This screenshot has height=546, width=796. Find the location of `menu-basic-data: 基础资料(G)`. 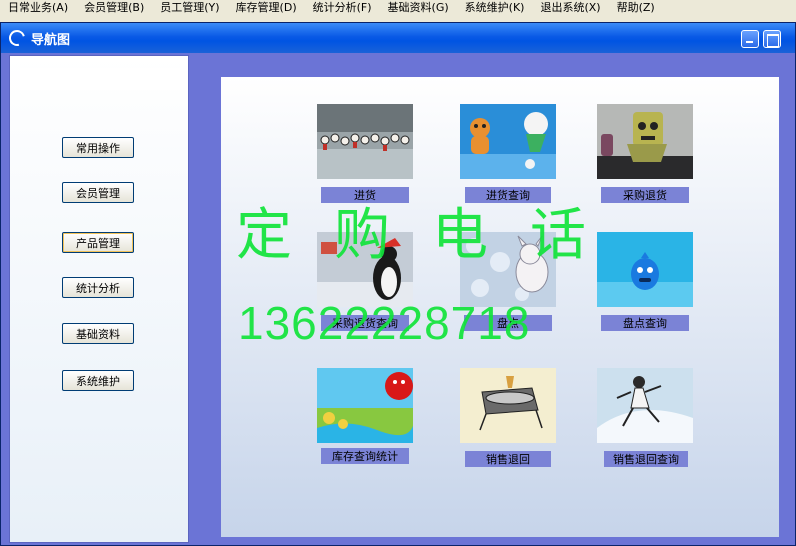

menu-basic-data: 基础资料(G) is located at coordinates (418, 8).